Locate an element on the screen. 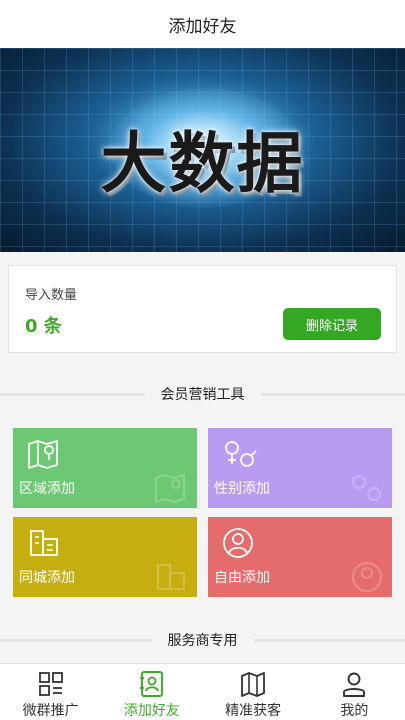 The image size is (405, 720). tile-region-add: 区域添加 is located at coordinates (105, 468).